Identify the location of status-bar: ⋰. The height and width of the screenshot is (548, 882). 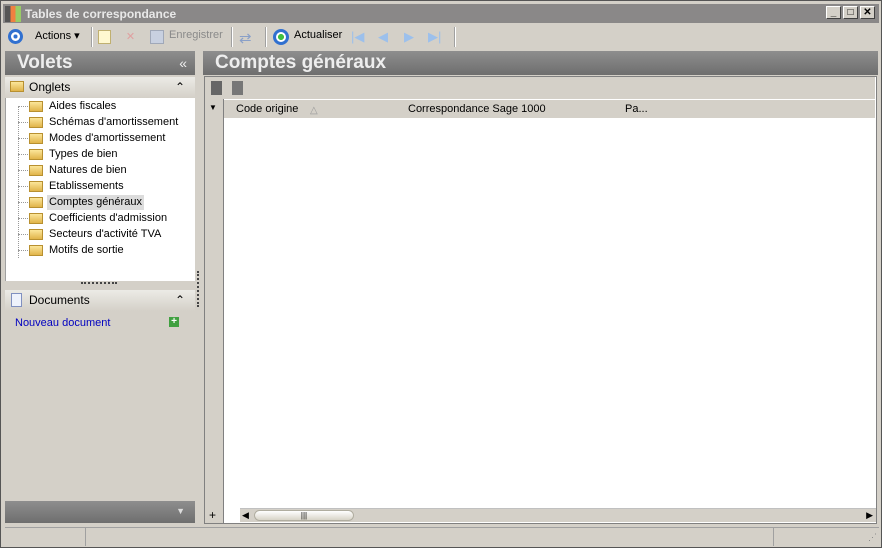
(442, 536).